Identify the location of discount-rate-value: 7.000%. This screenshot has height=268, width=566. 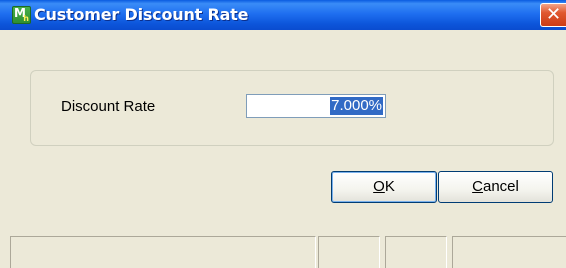
(356, 106).